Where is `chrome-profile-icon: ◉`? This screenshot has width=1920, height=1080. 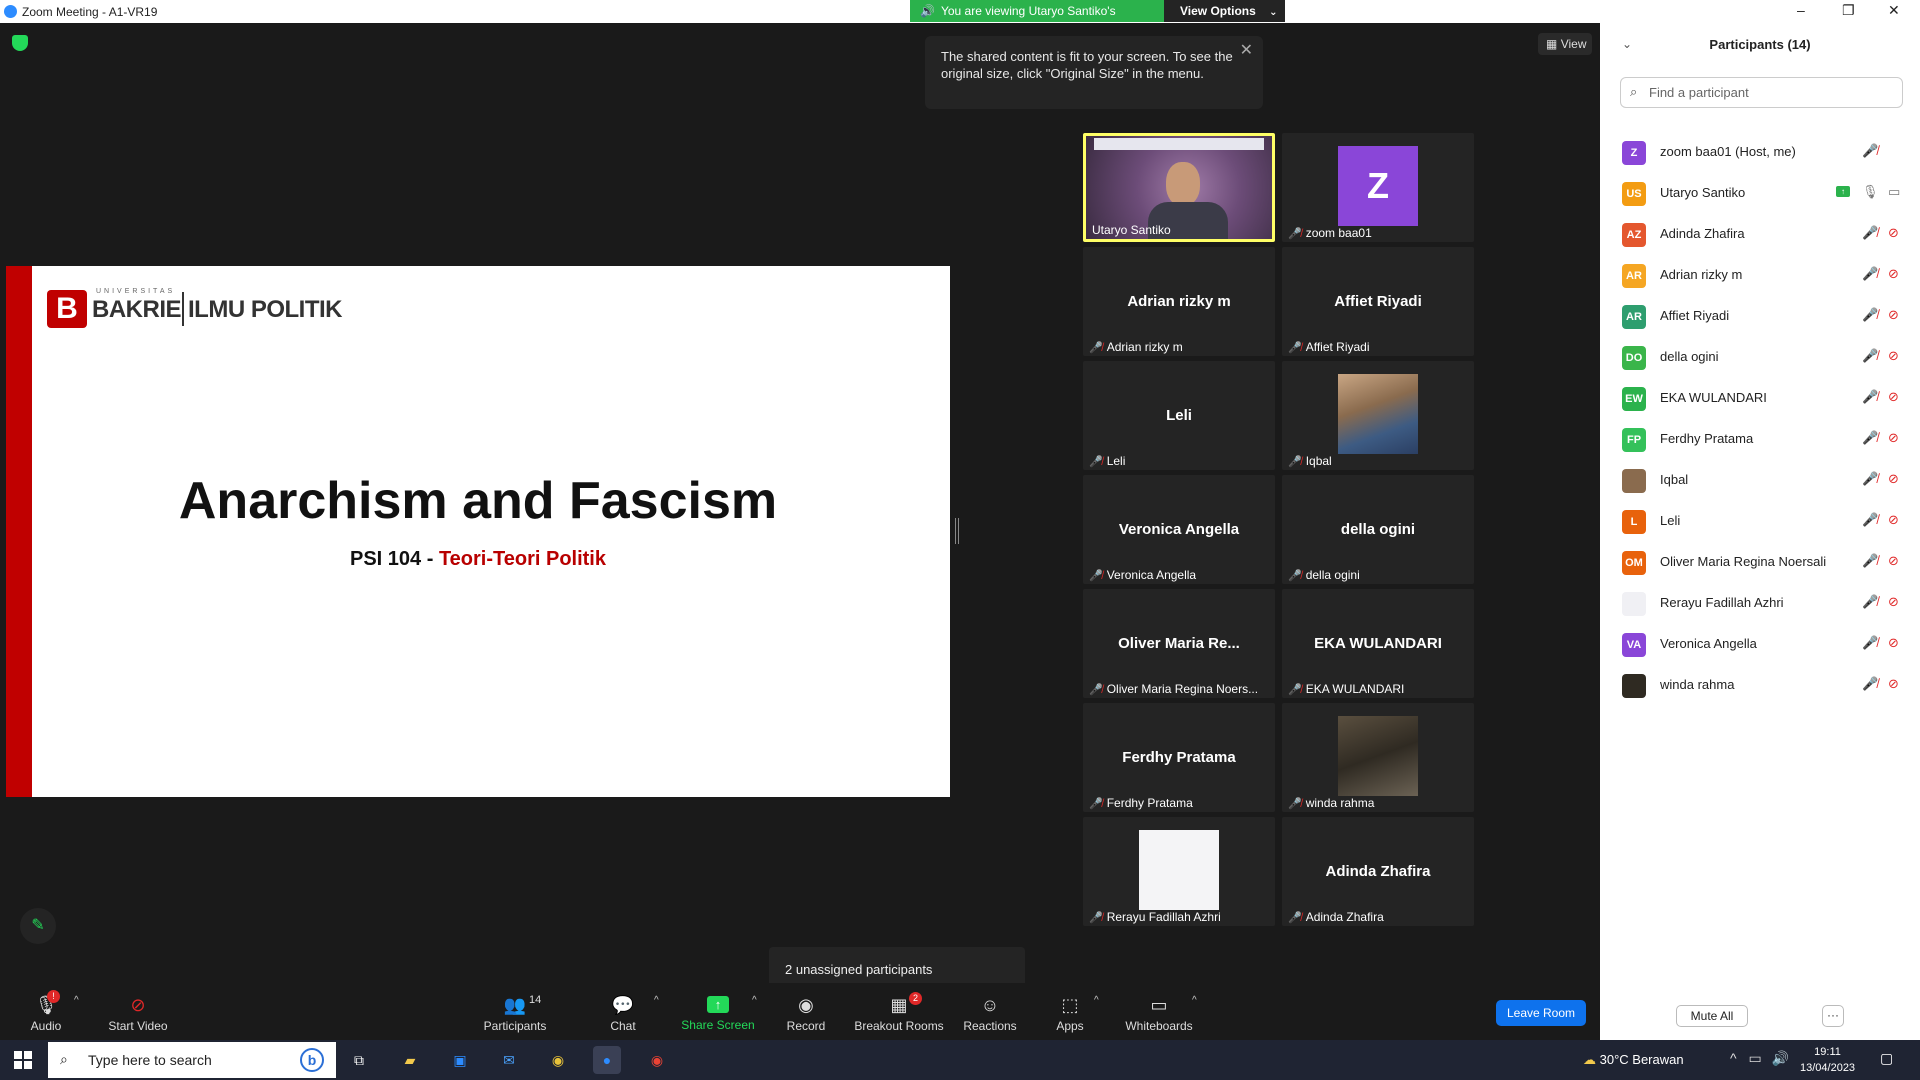 chrome-profile-icon: ◉ is located at coordinates (657, 1060).